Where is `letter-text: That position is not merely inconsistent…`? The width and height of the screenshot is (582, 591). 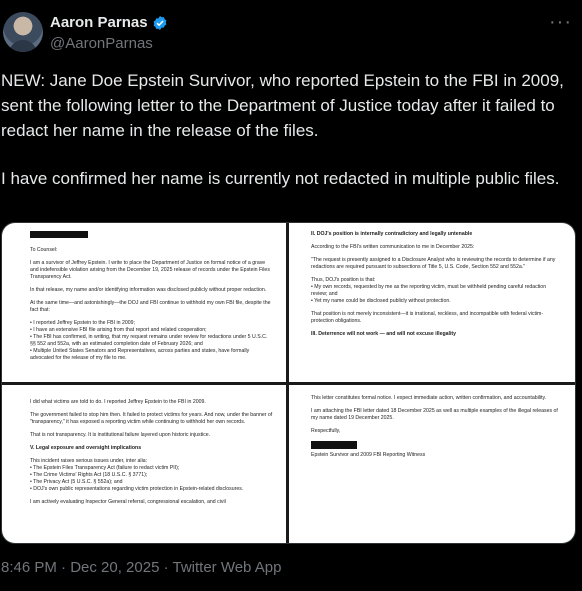 letter-text: That position is not merely inconsistent… is located at coordinates (427, 317).